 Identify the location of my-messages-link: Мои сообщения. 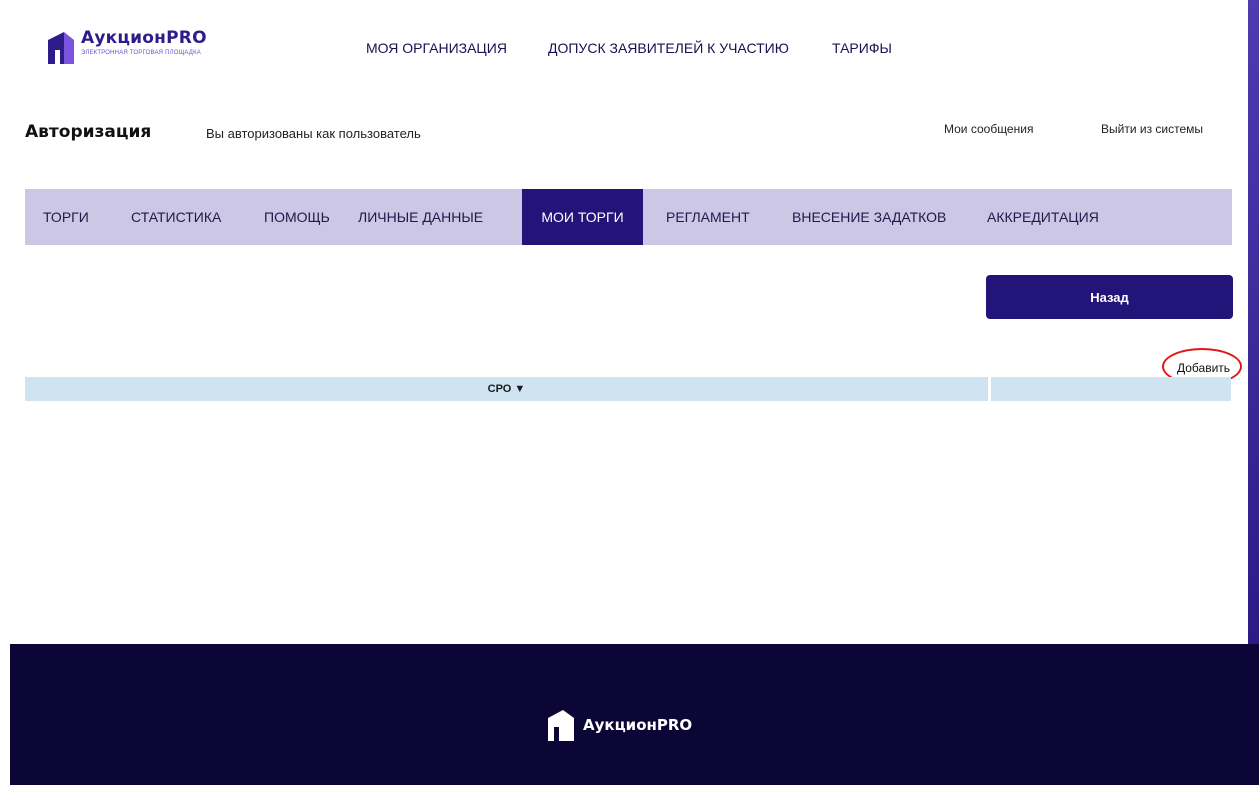
(988, 129).